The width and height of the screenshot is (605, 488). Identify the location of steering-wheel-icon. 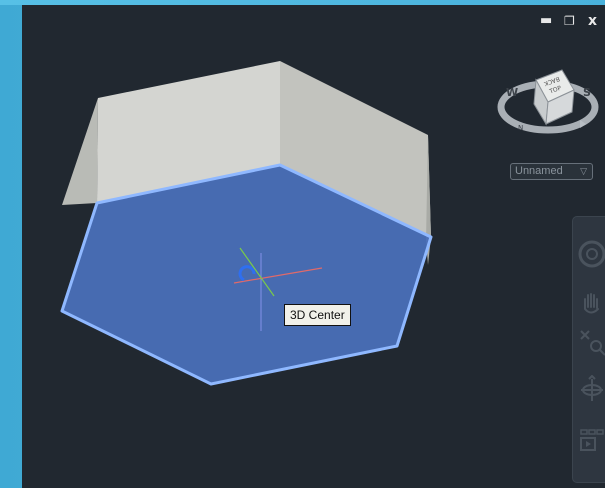
(591, 254).